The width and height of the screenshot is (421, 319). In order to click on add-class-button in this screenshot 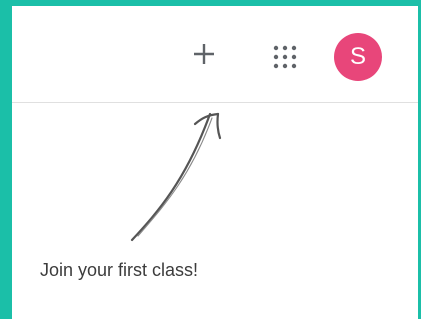, I will do `click(204, 54)`.